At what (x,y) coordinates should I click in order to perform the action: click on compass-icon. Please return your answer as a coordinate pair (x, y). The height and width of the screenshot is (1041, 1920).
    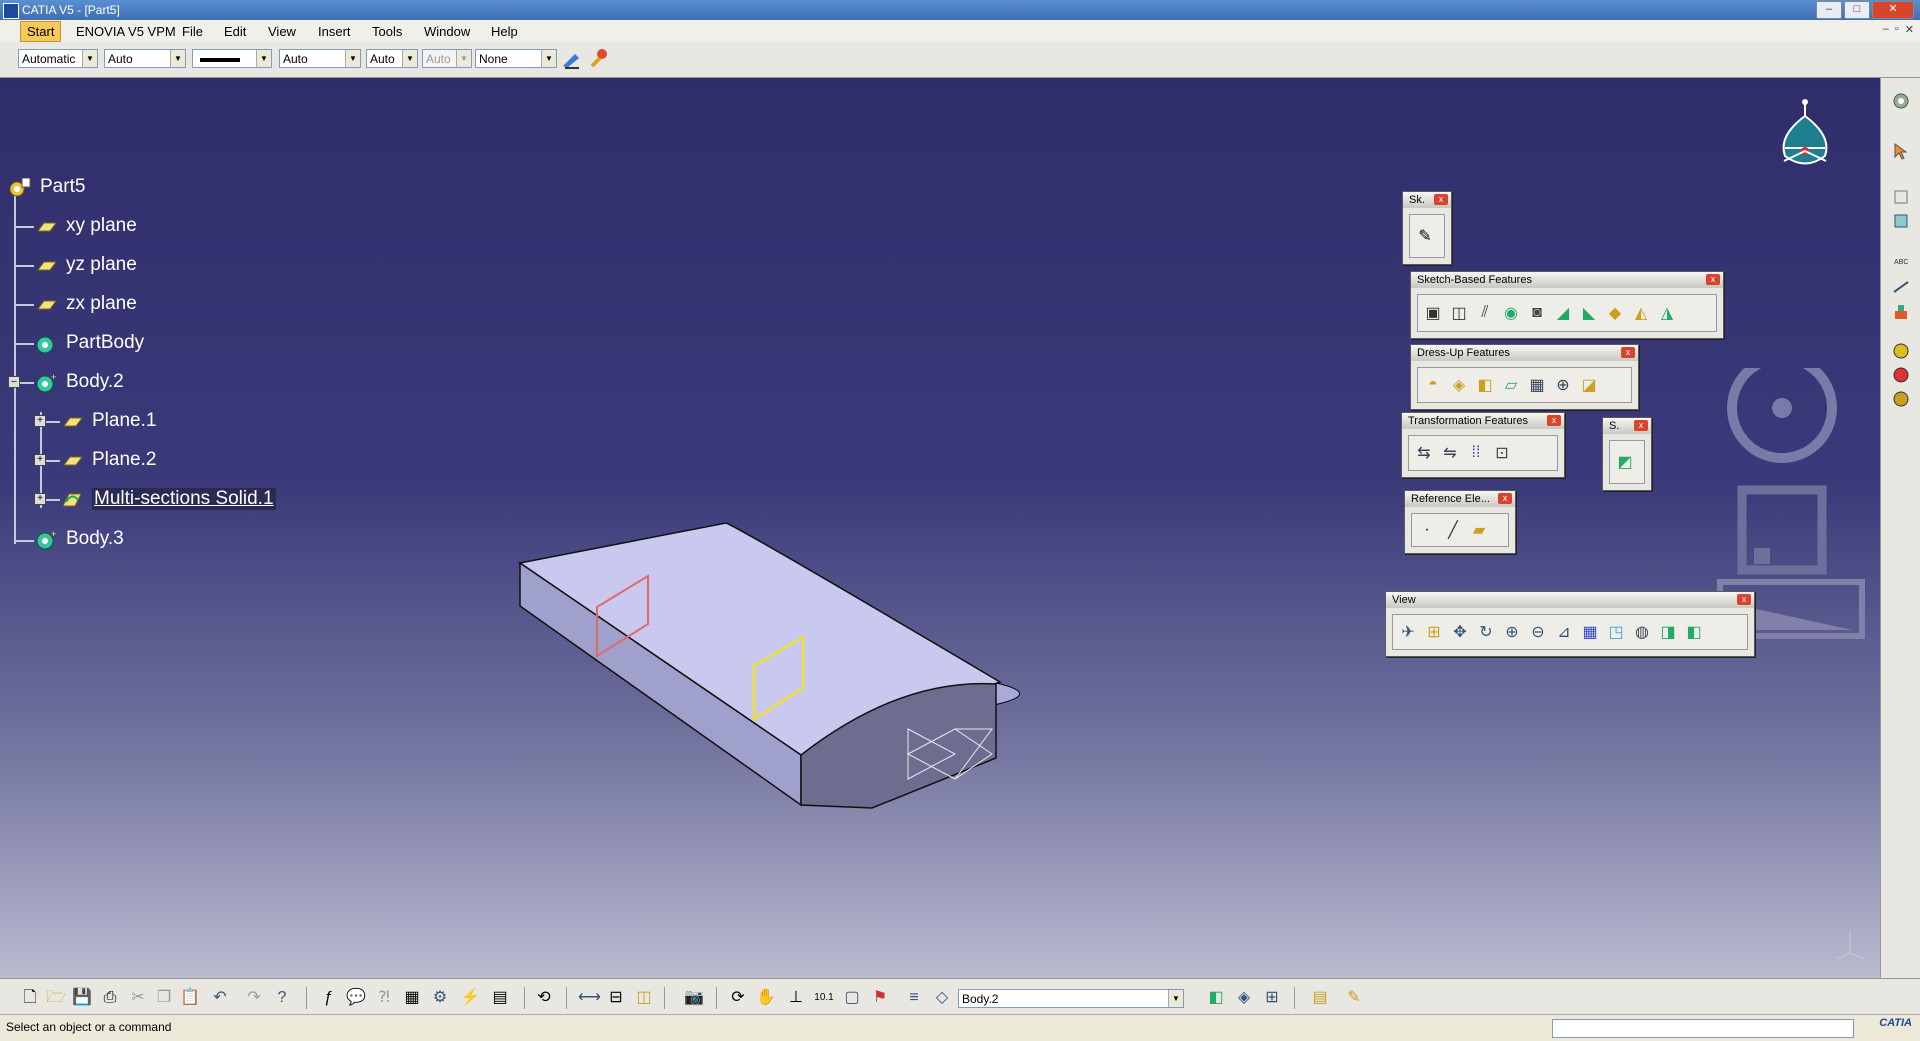
    Looking at the image, I should click on (1805, 136).